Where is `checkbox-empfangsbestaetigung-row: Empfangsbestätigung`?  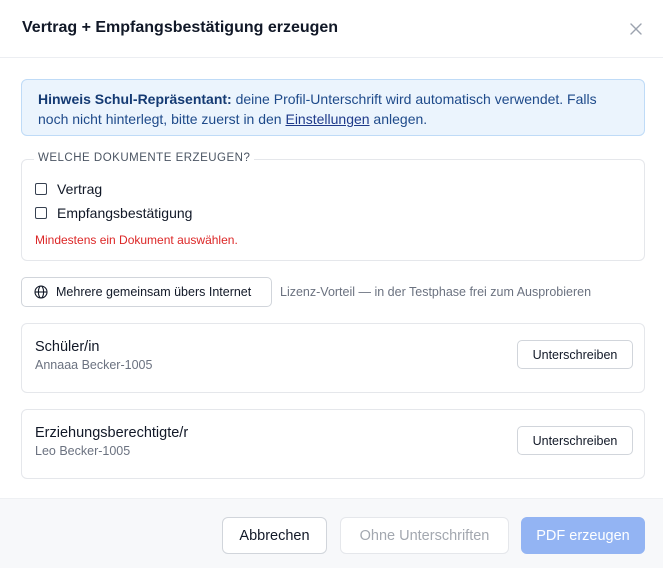
checkbox-empfangsbestaetigung-row: Empfangsbestätigung is located at coordinates (113, 213).